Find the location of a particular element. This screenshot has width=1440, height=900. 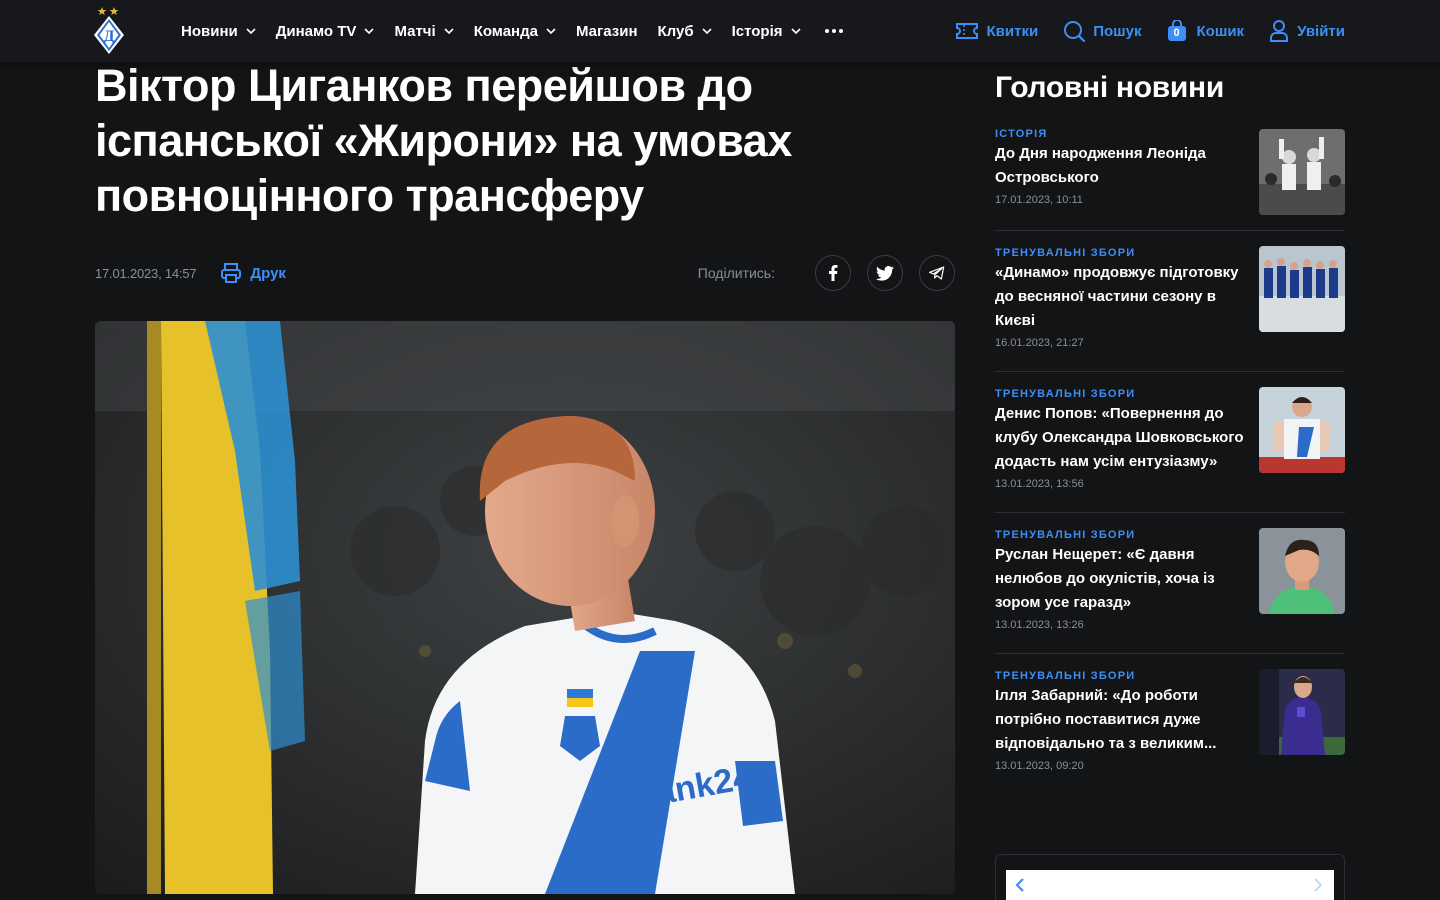

nav-item-news: Новини is located at coordinates (218, 31).